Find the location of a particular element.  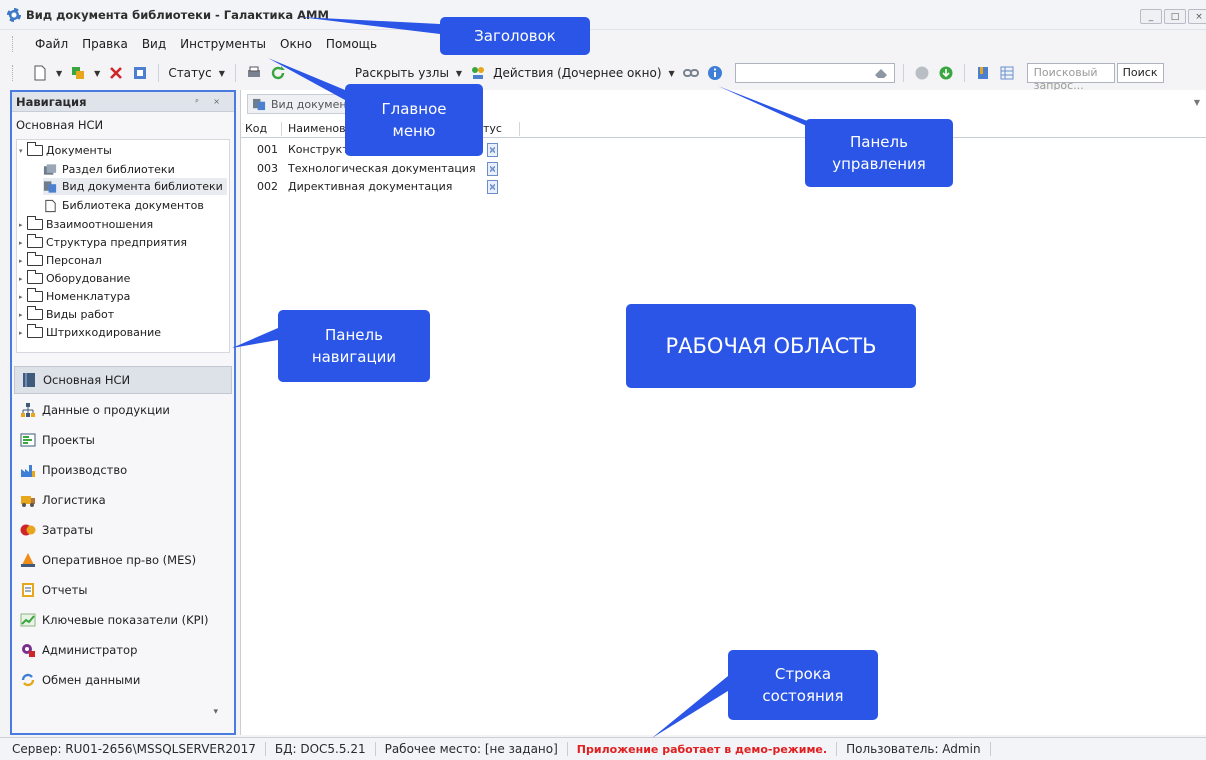

filter-input is located at coordinates (814, 73).